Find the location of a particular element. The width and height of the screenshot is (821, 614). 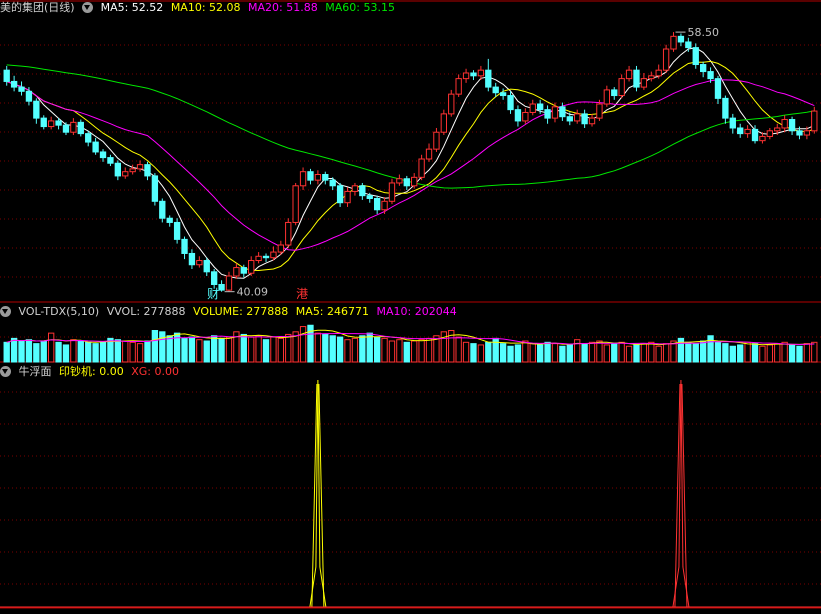

volume-bars is located at coordinates (410, 343).